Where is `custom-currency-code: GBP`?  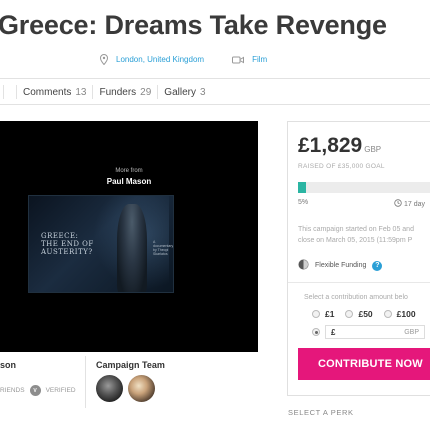
custom-currency-code: GBP is located at coordinates (411, 332).